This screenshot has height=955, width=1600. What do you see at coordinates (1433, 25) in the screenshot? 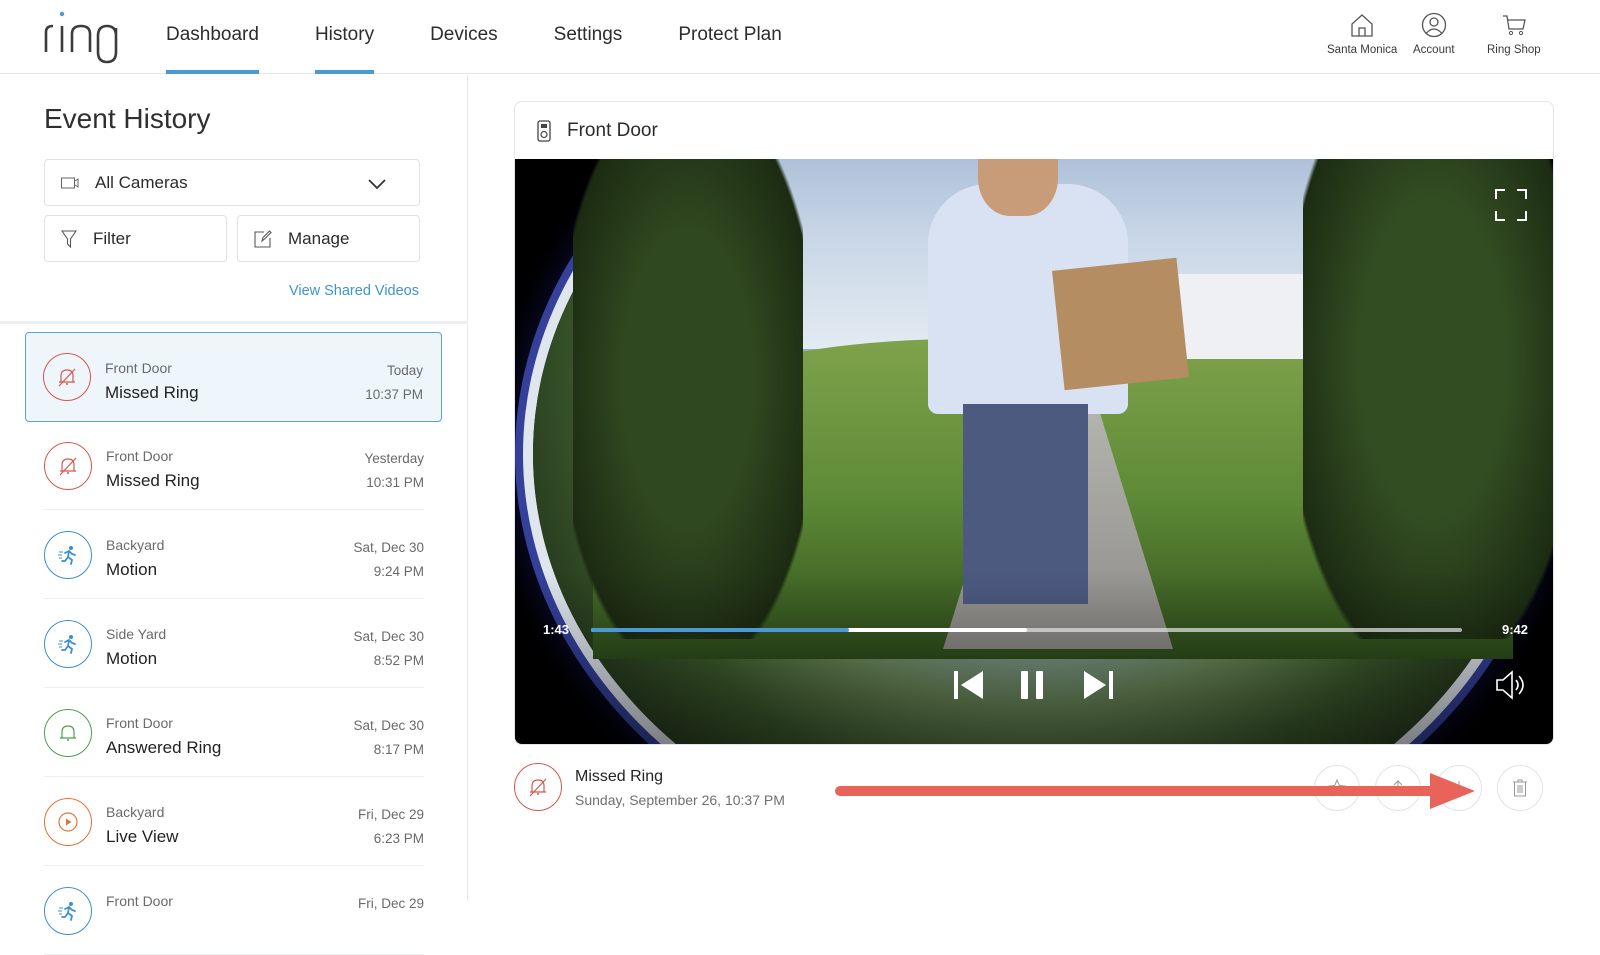
I see `account-icon` at bounding box center [1433, 25].